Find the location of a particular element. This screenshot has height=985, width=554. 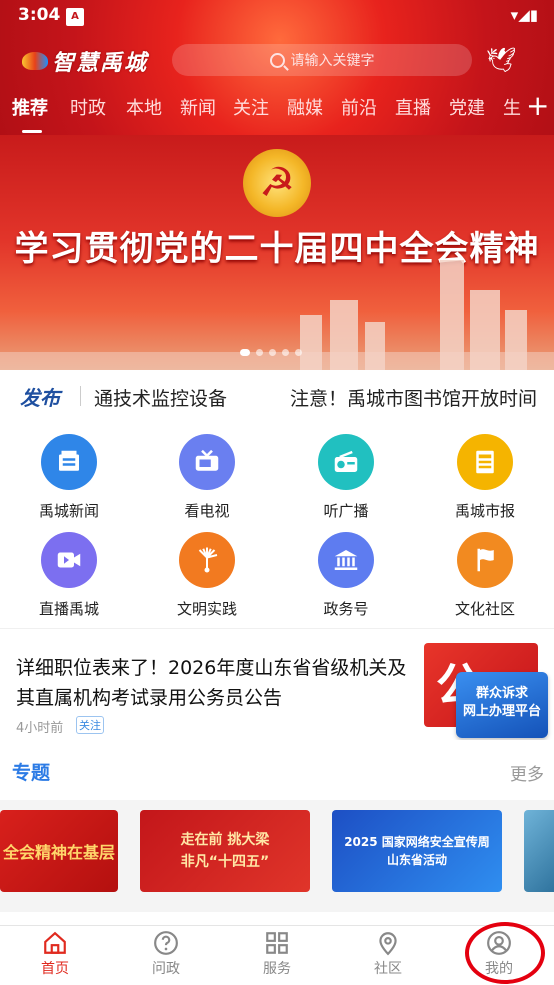

grid-item-civilization: 文明实践 is located at coordinates (207, 575).